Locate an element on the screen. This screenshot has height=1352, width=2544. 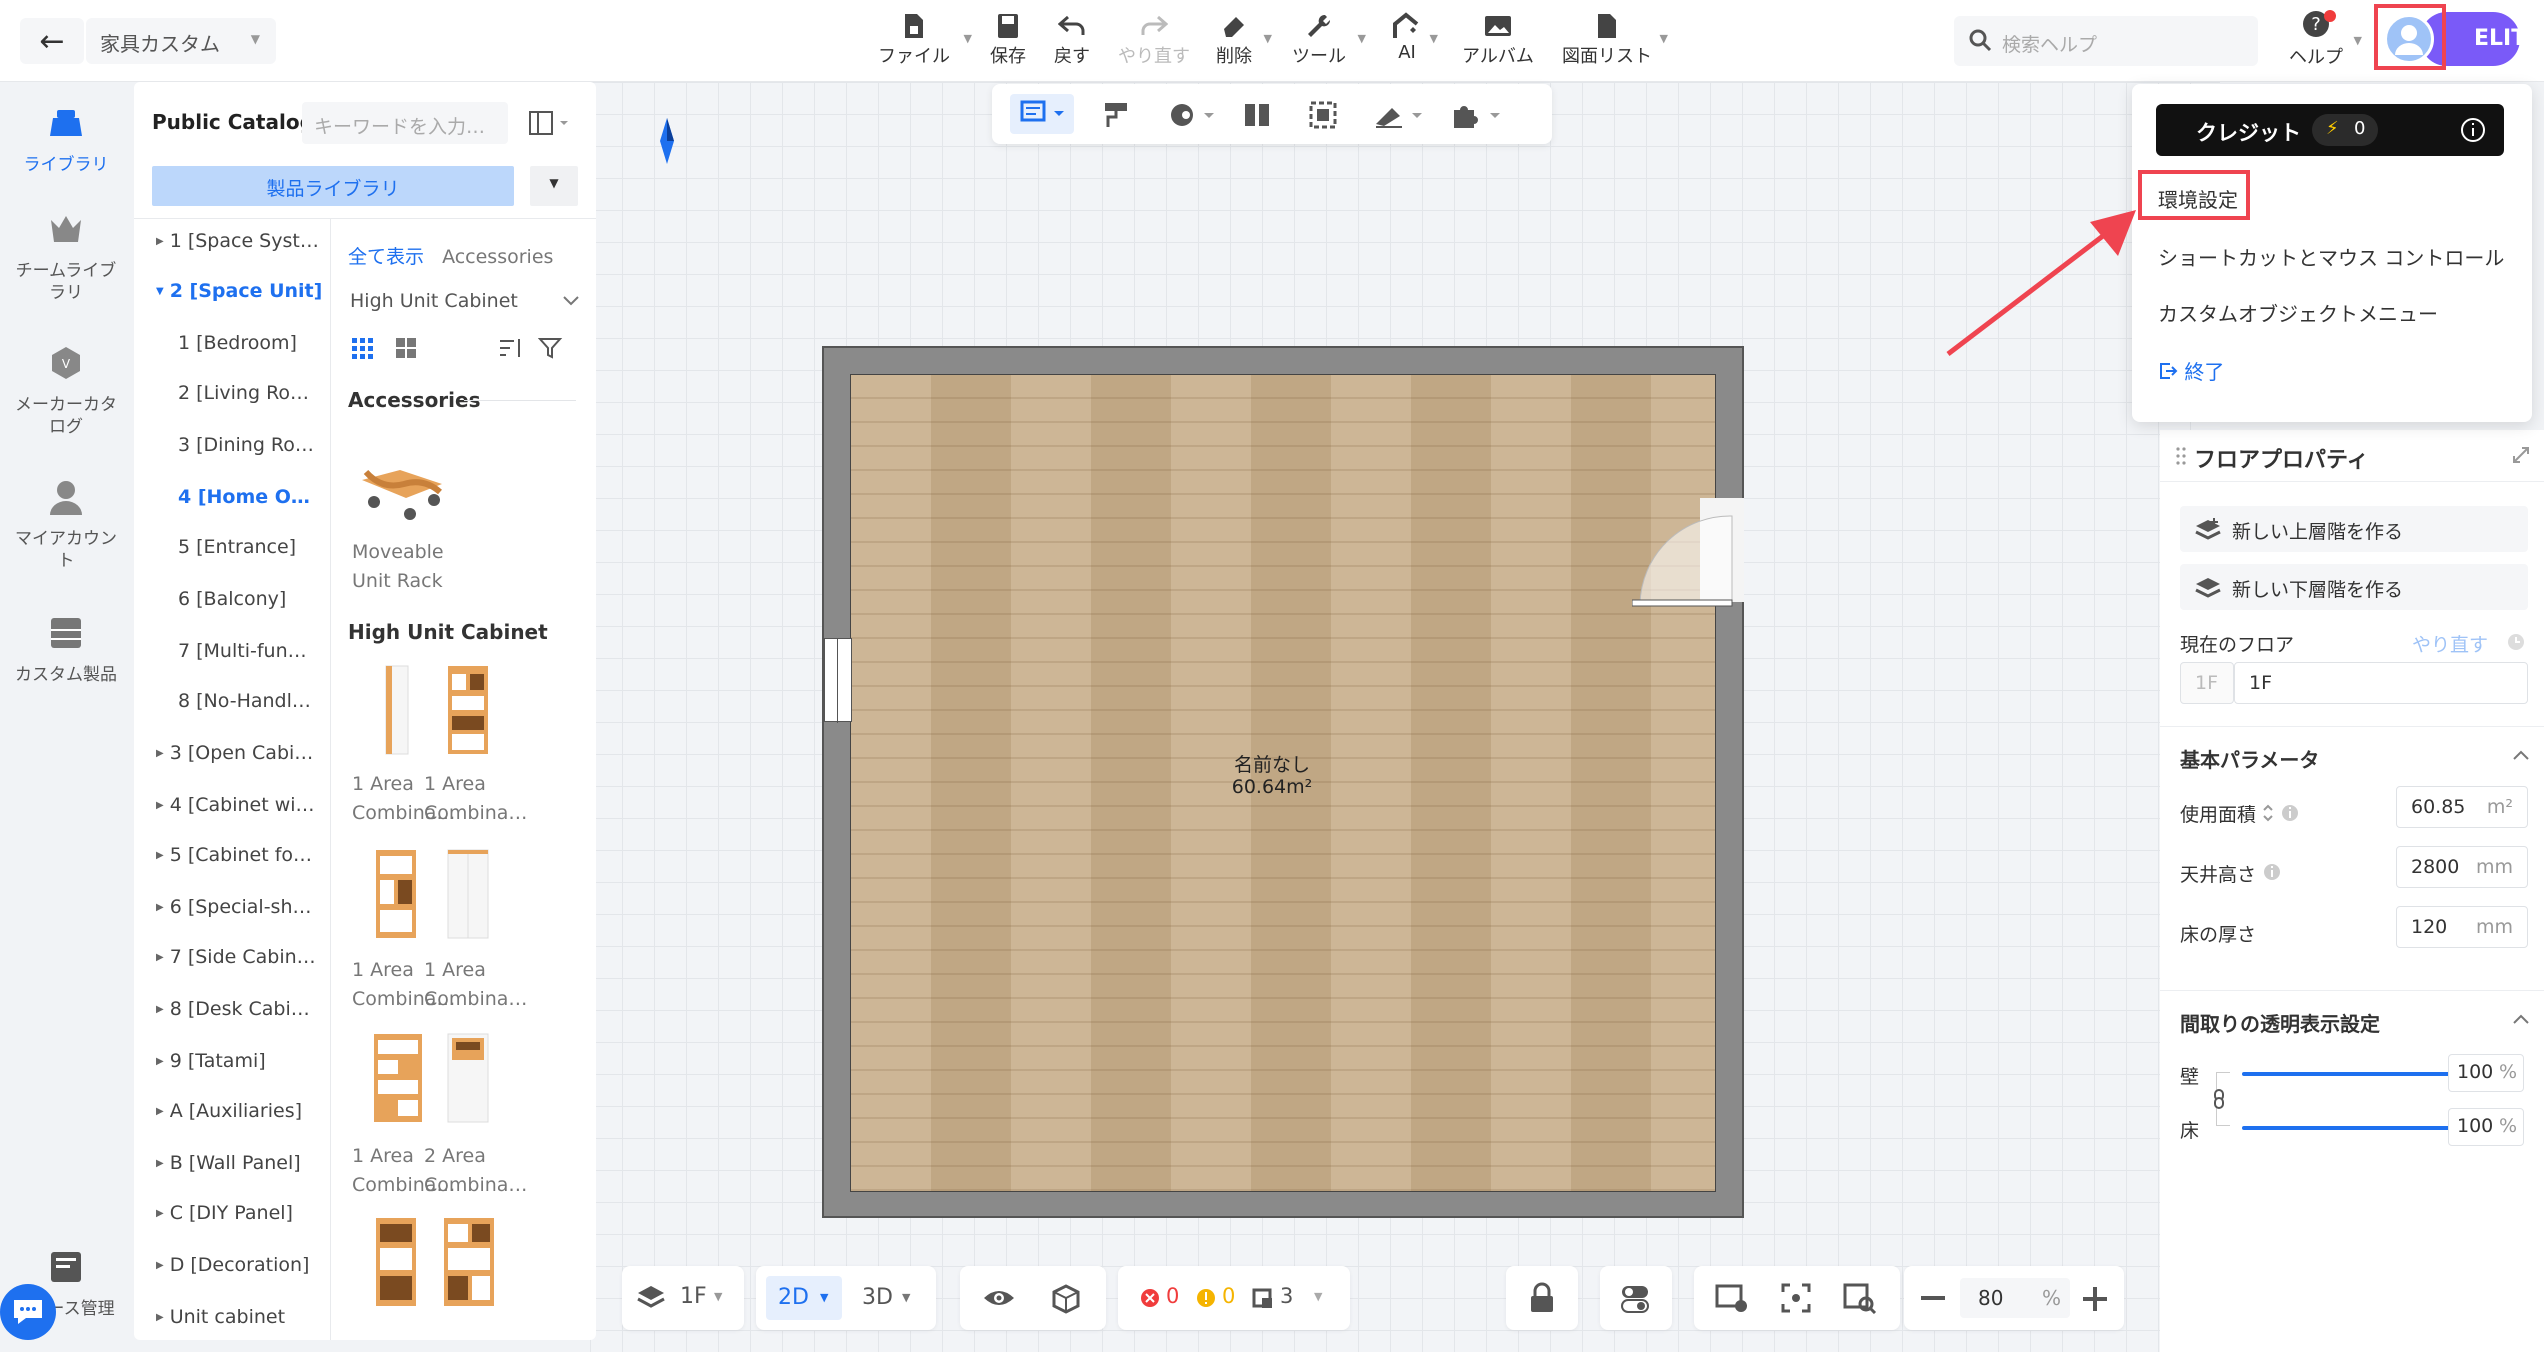
tree-item: ▶ Unit cabinet is located at coordinates (220, 1317).